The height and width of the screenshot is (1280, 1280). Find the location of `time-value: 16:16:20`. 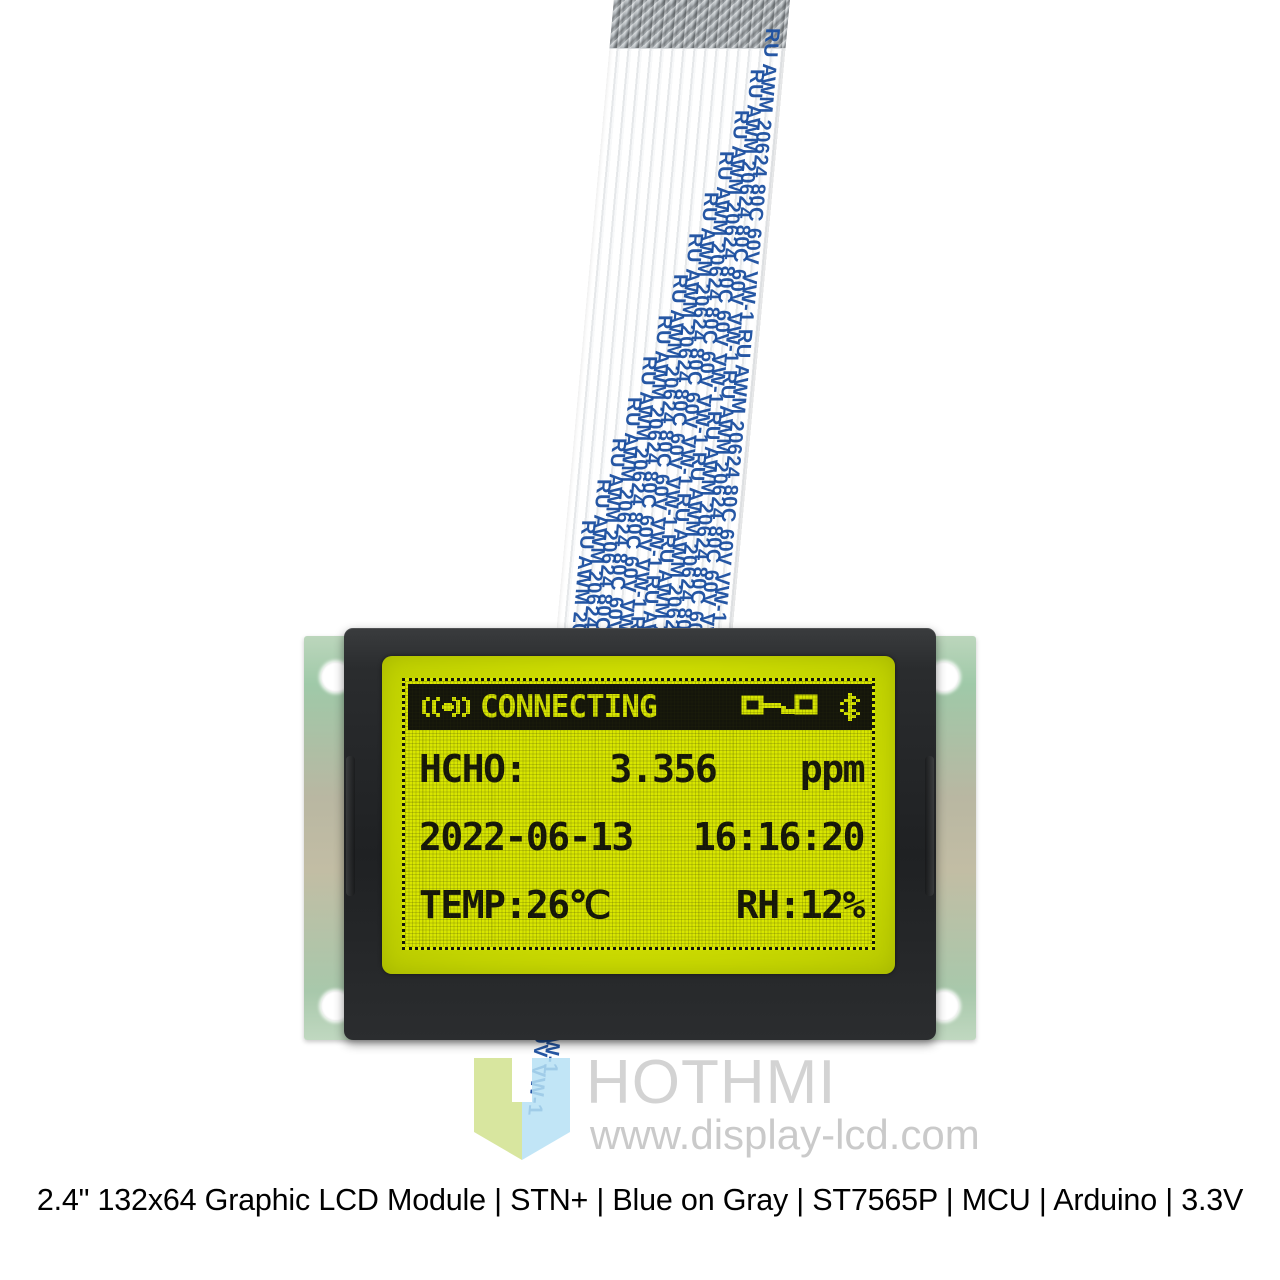

time-value: 16:16:20 is located at coordinates (779, 837).